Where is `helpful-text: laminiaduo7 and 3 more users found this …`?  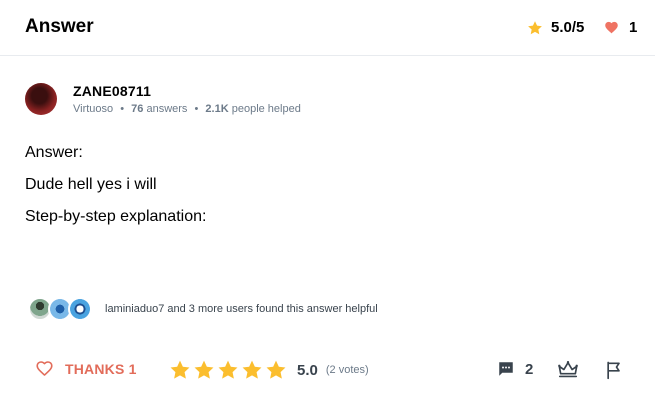
helpful-text: laminiaduo7 and 3 more users found this … is located at coordinates (241, 309).